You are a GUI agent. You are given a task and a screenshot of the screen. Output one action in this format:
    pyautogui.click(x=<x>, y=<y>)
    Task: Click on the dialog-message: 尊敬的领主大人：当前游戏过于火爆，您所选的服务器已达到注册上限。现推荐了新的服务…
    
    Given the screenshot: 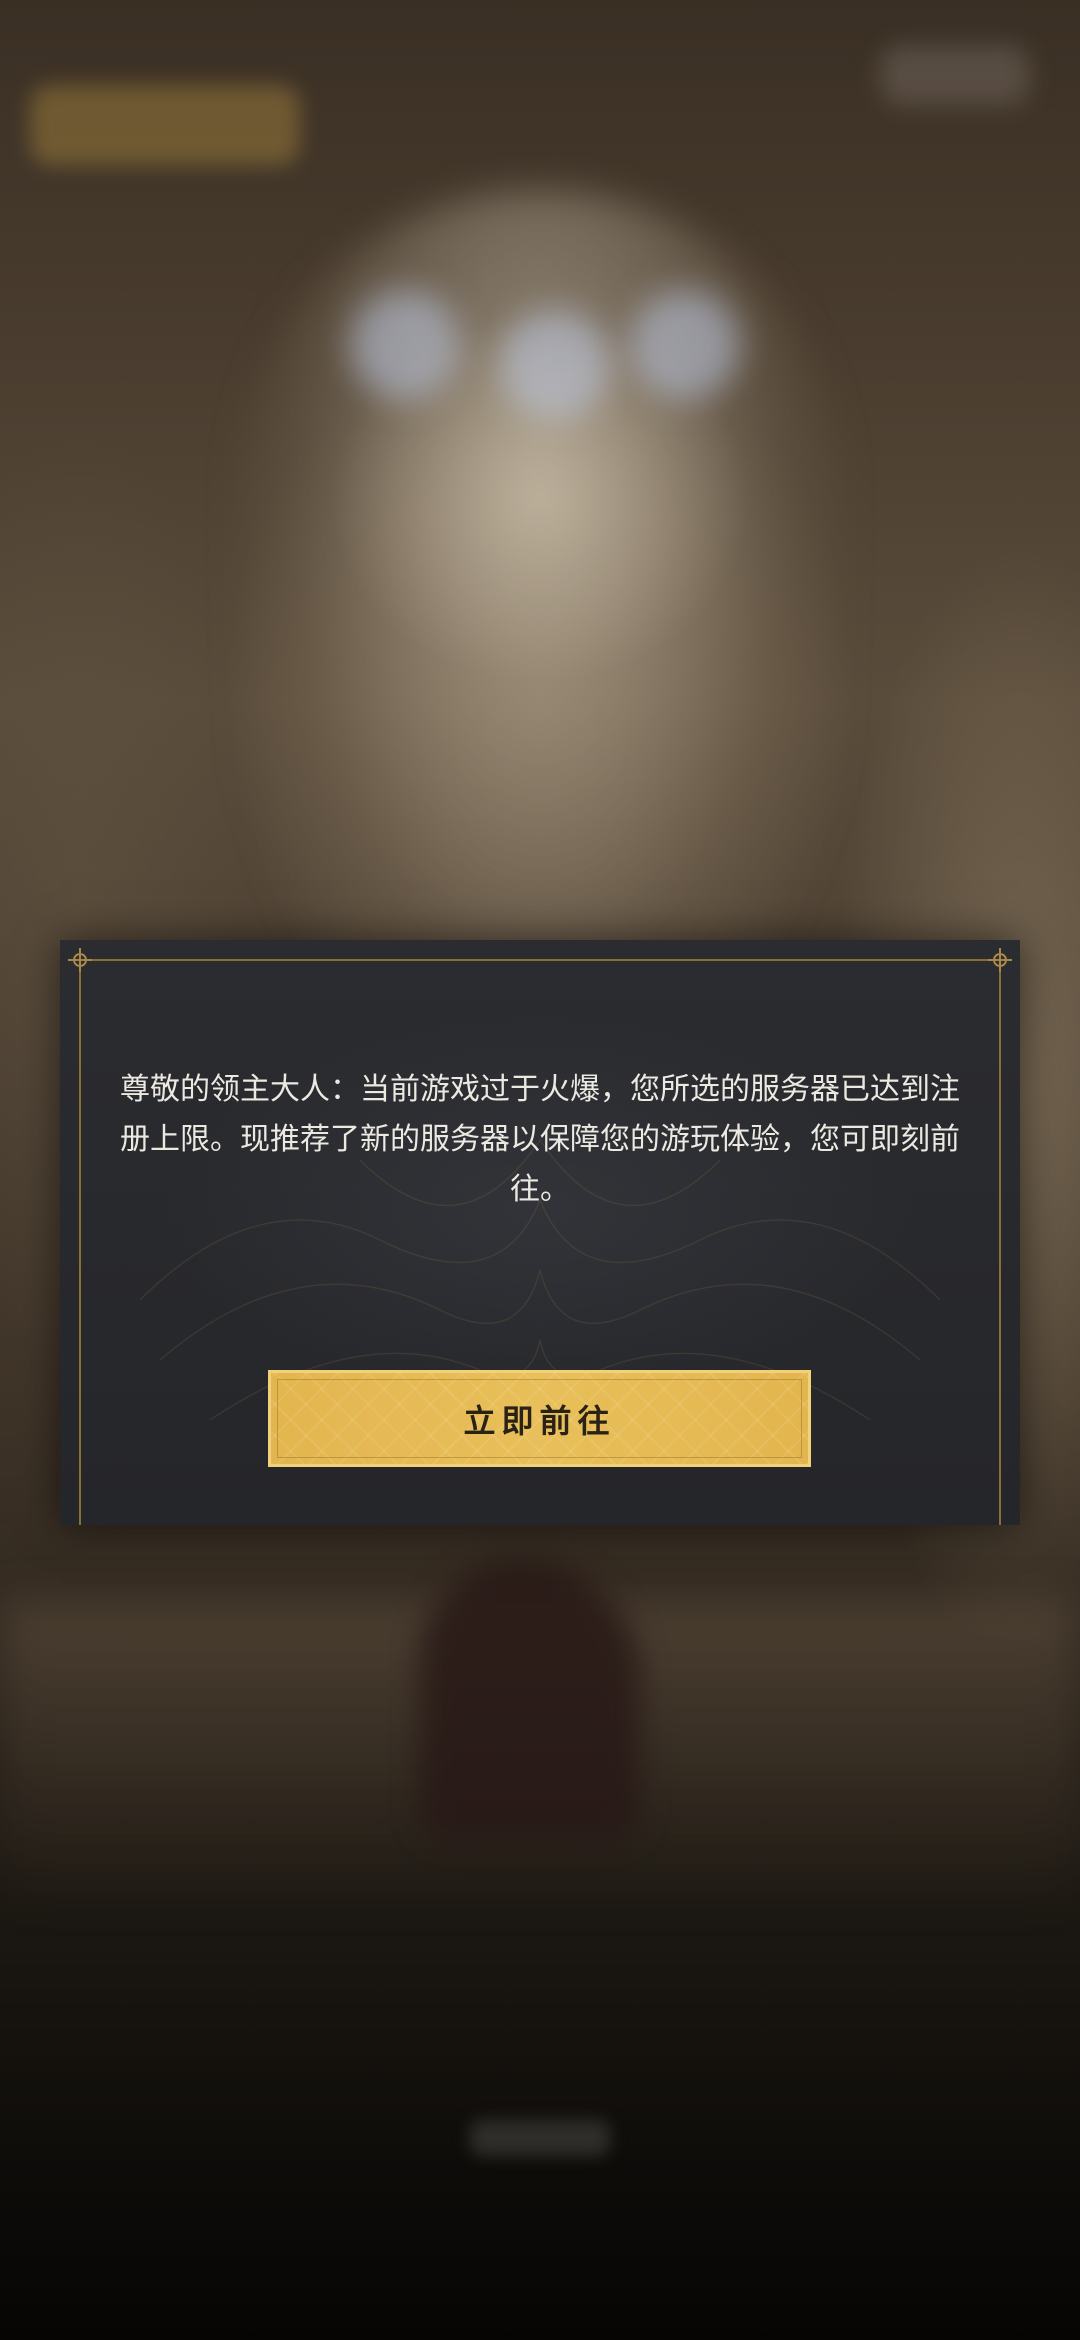 What is the action you would take?
    pyautogui.click(x=540, y=1139)
    